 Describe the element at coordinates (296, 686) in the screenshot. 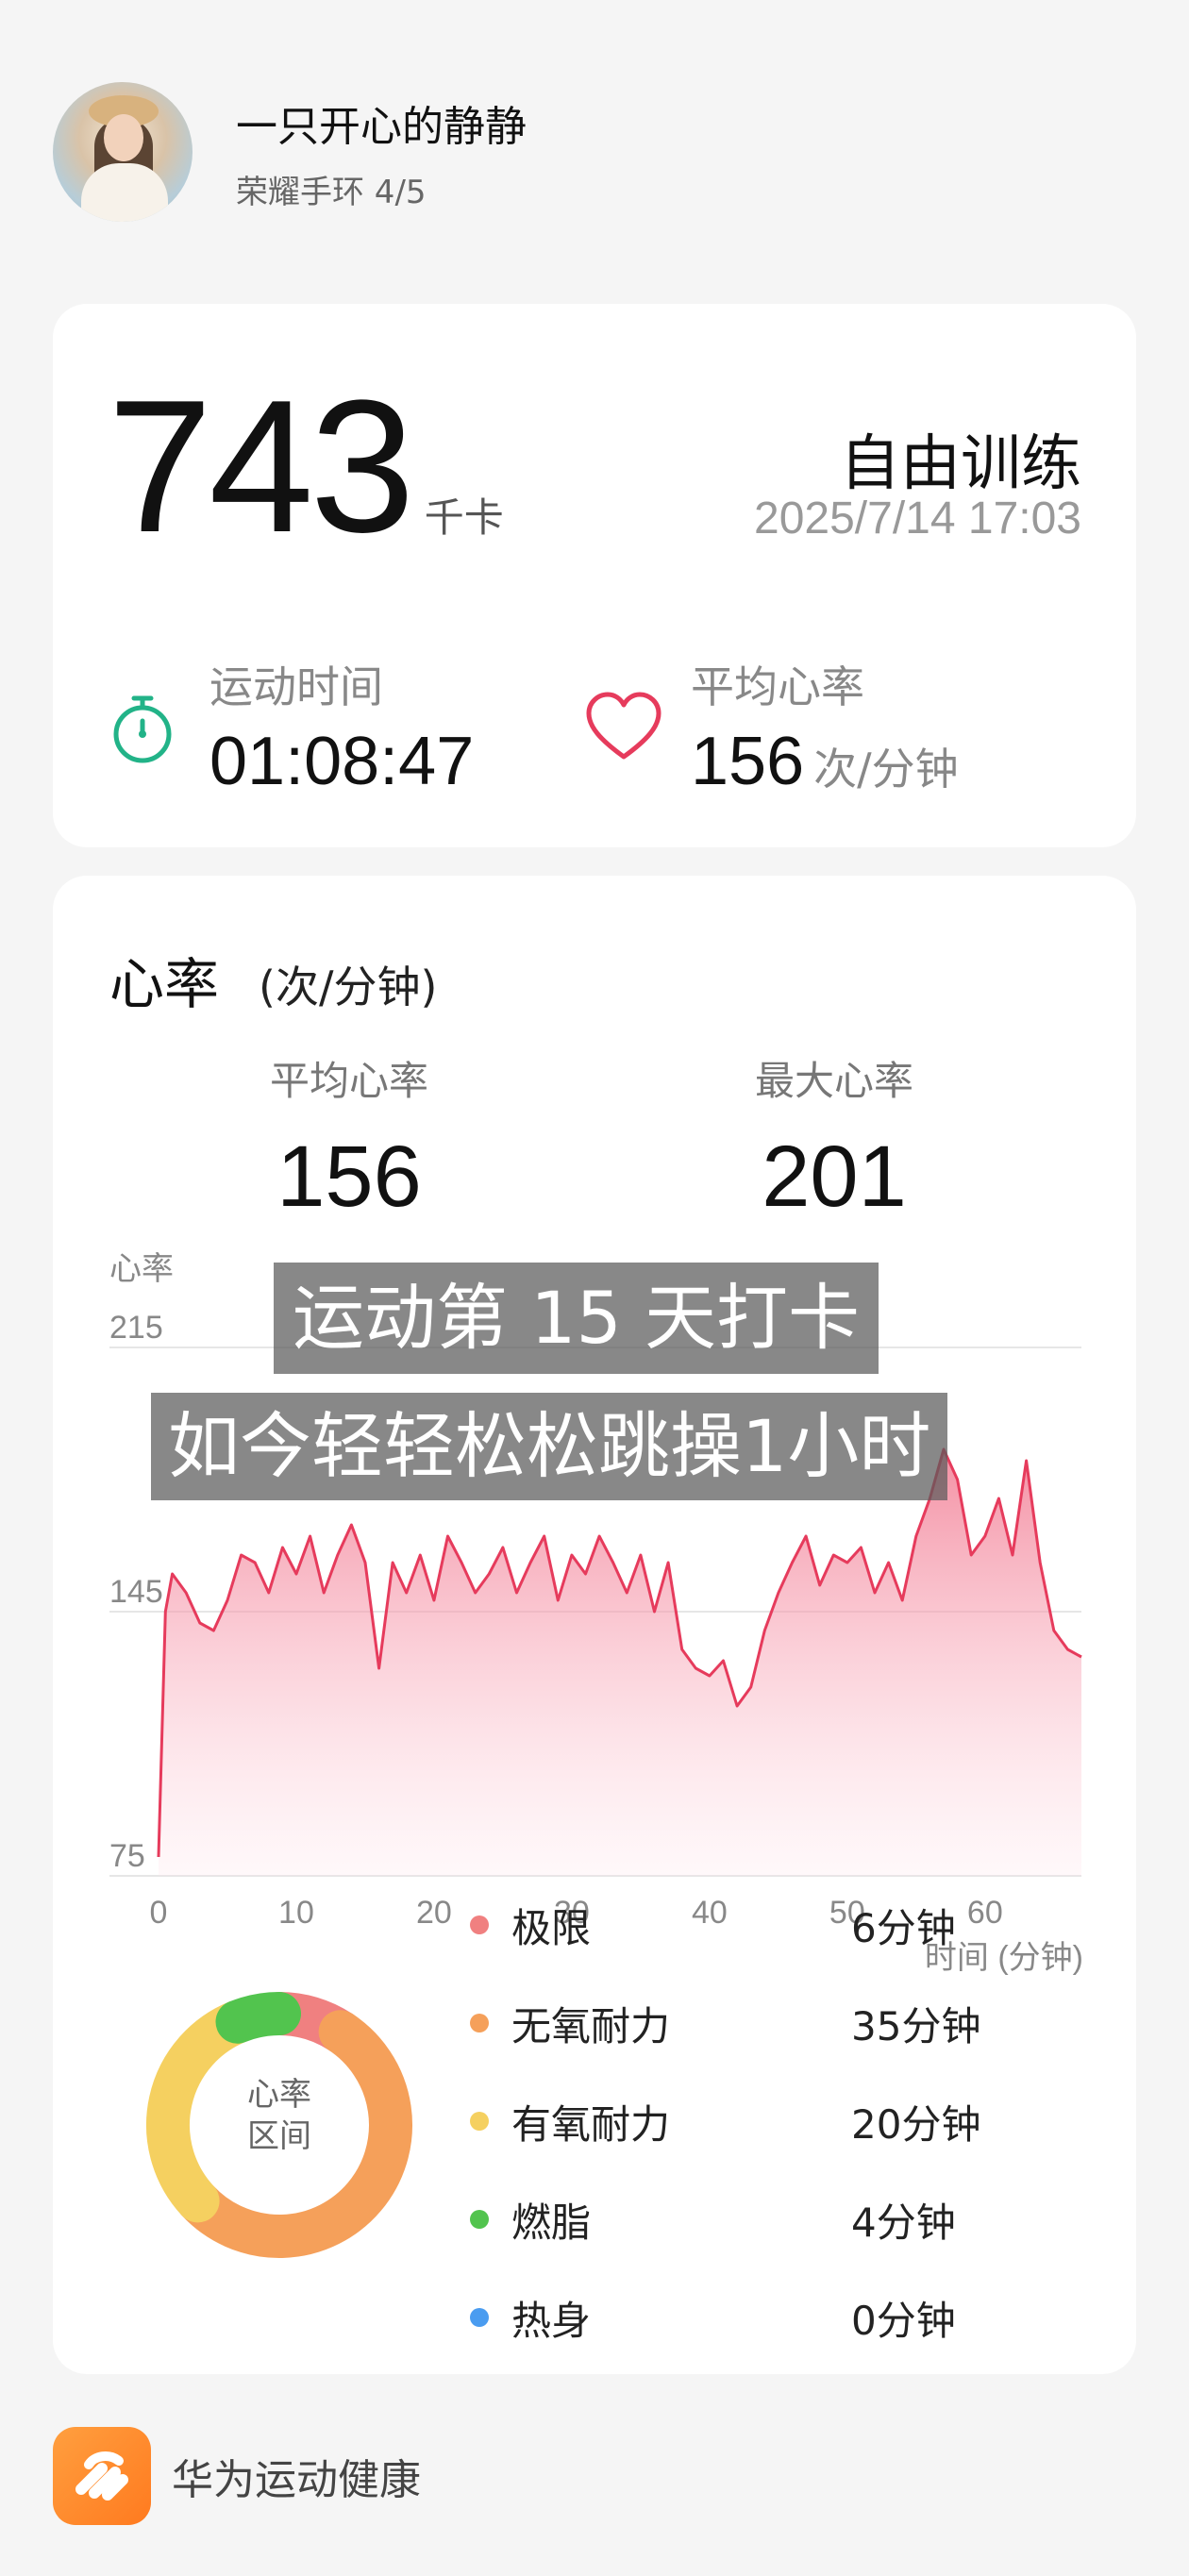

I see `duration-label: 运动时间` at that location.